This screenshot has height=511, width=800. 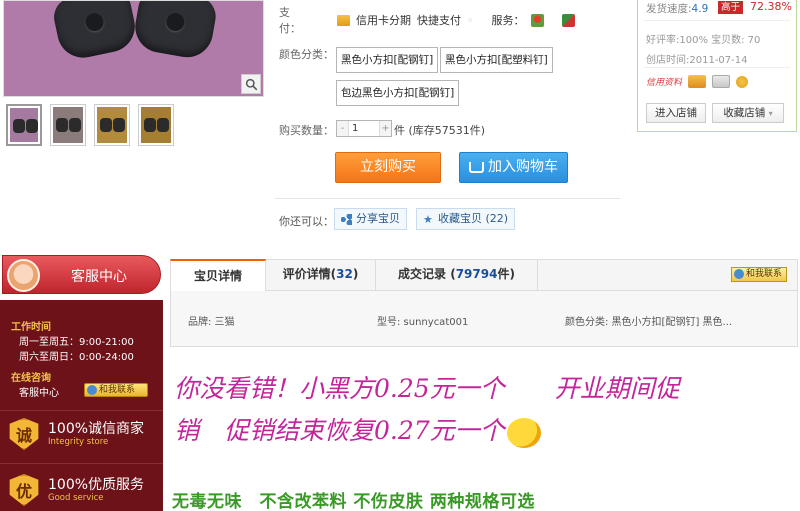 I want to click on credit-info-link: 信用资料, so click(x=664, y=81).